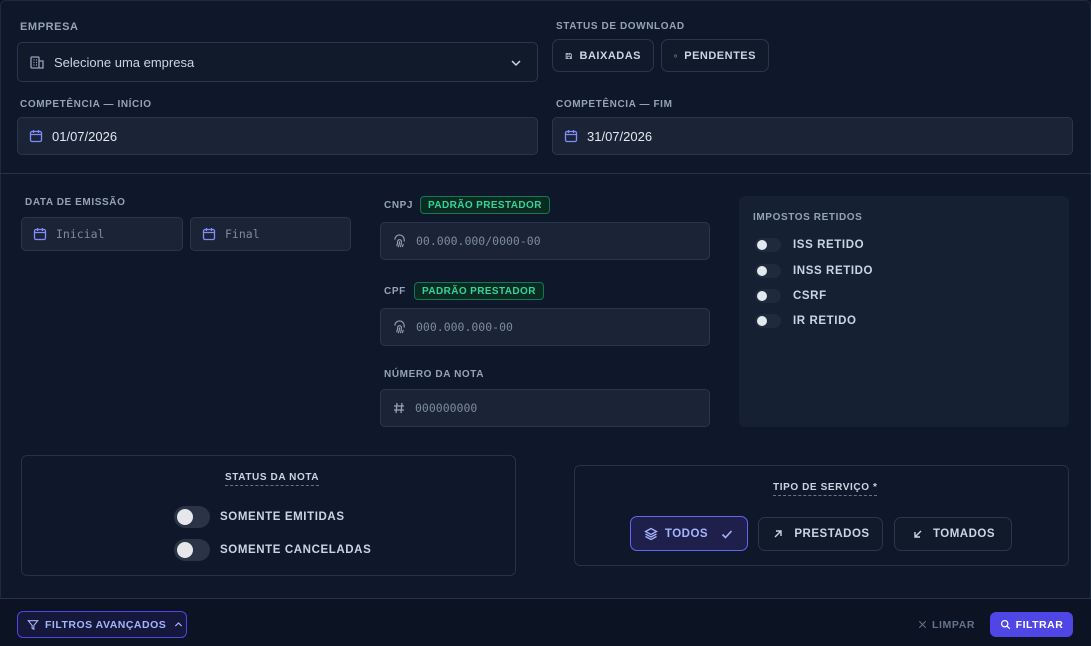  I want to click on footer-divider, so click(545, 598).